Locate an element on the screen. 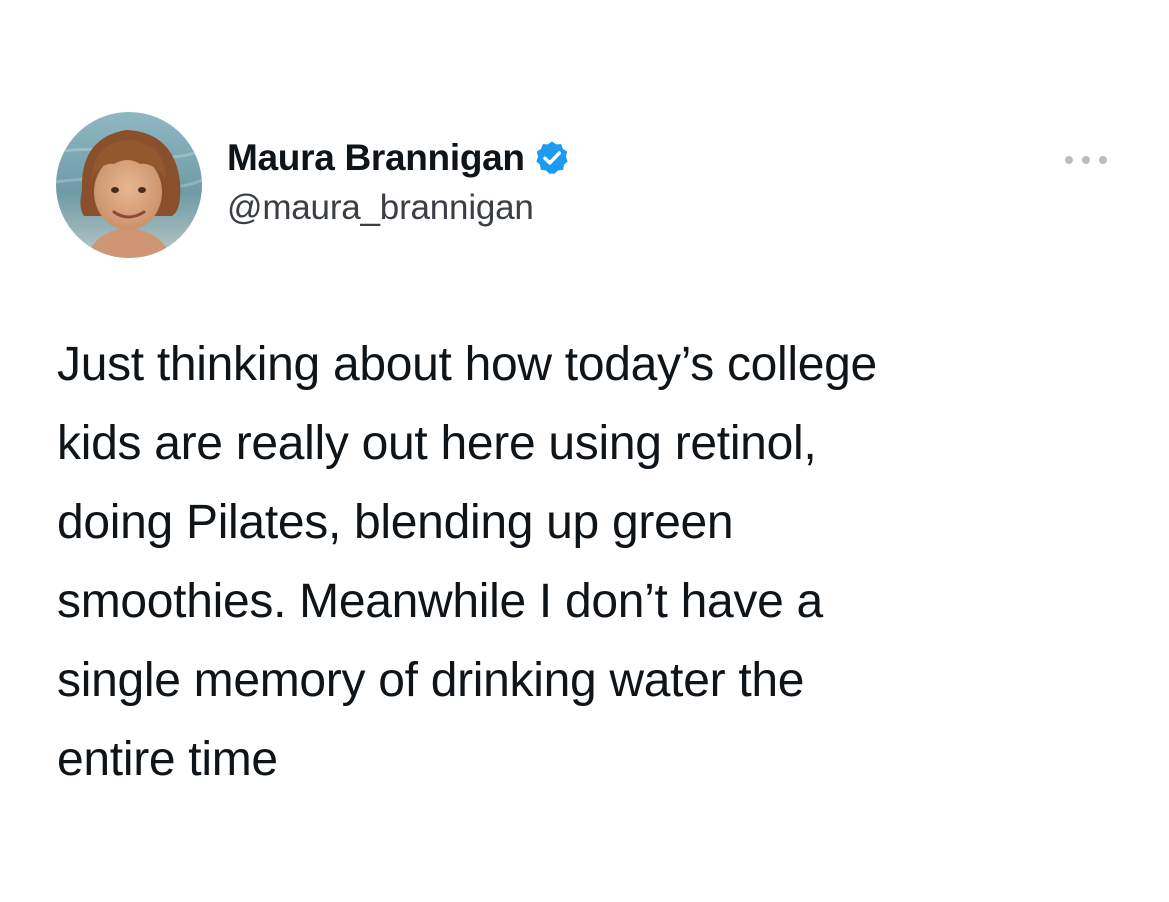 Image resolution: width=1169 pixels, height=902 pixels. tweet-text-line: Just thinking about how today’s college is located at coordinates (467, 364).